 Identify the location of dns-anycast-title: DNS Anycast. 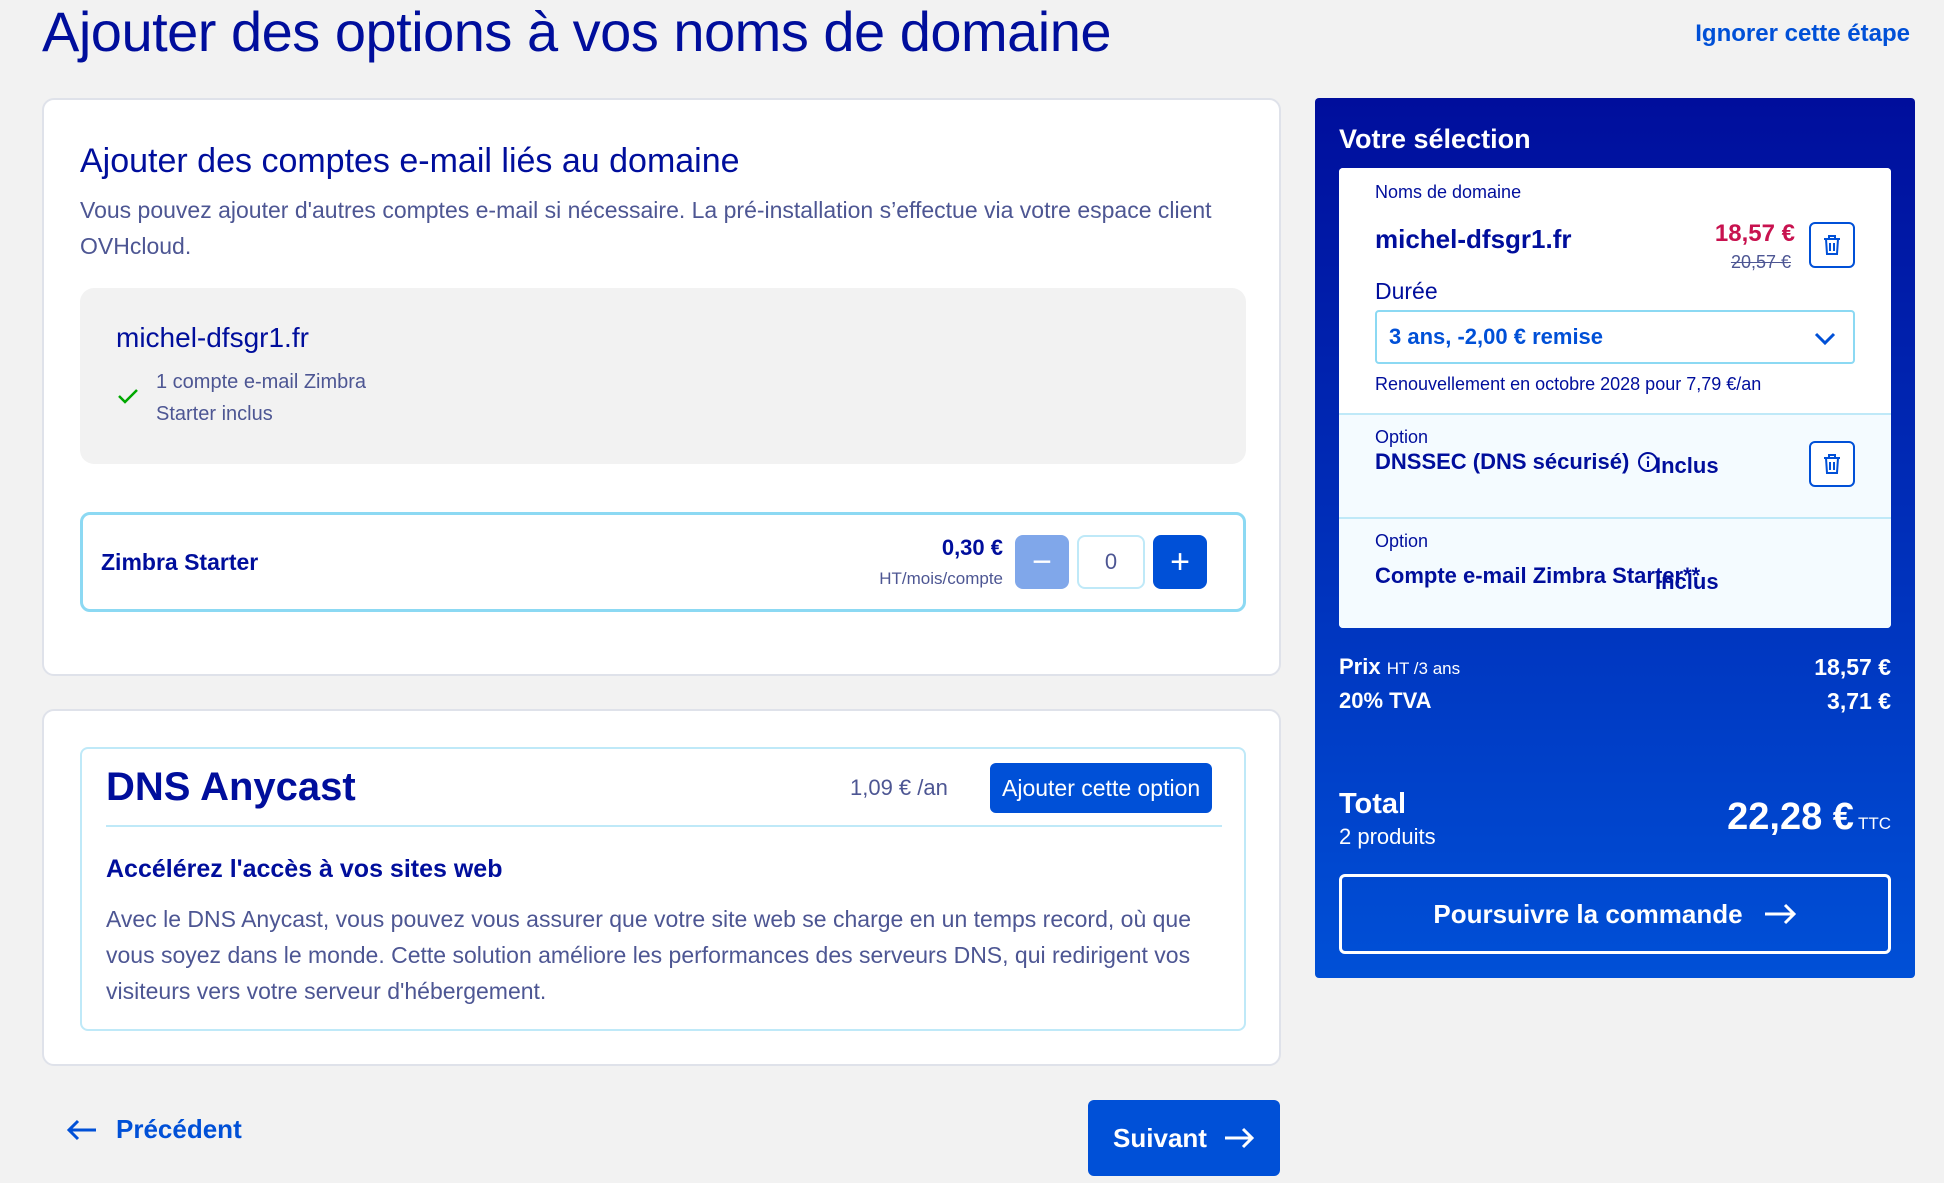
(231, 787).